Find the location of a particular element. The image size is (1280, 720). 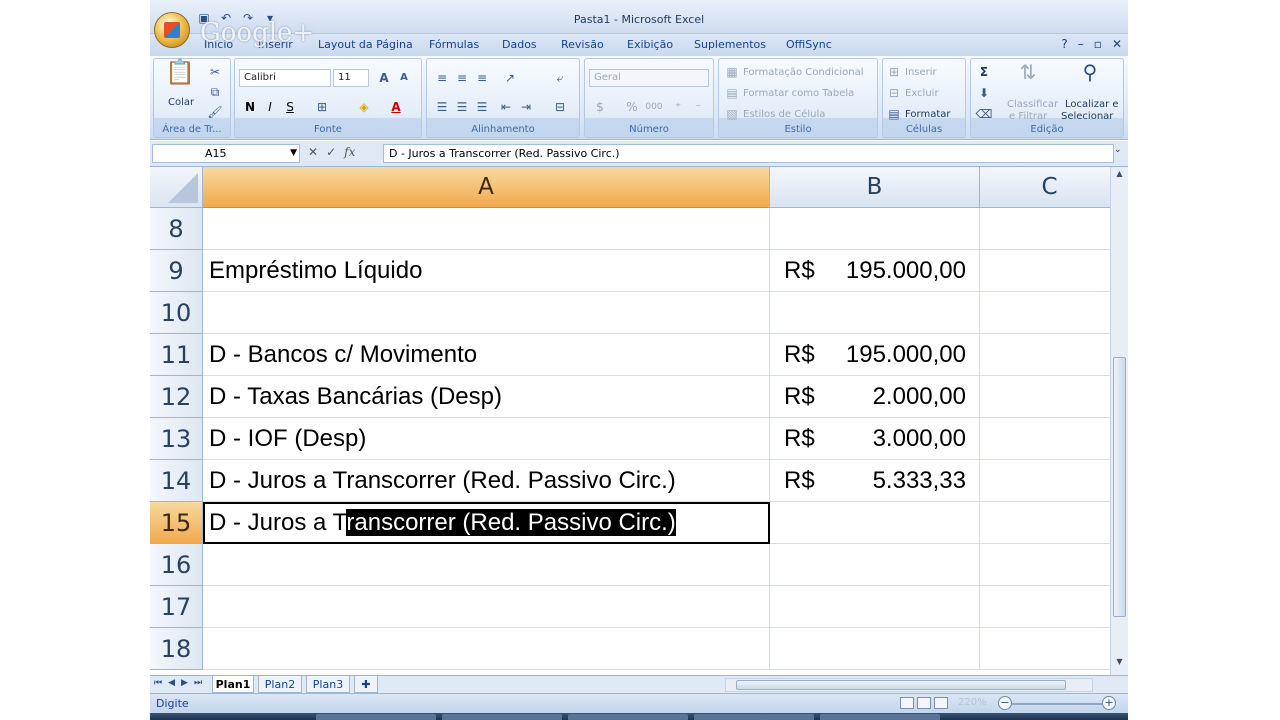

cell-c10 is located at coordinates (1045, 313).